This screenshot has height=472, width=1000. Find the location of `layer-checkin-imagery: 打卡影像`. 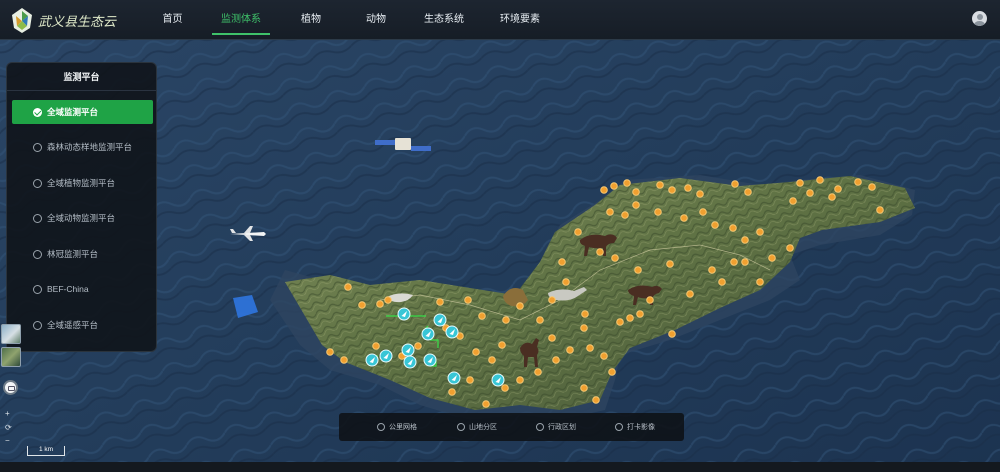

layer-checkin-imagery: 打卡影像 is located at coordinates (635, 427).